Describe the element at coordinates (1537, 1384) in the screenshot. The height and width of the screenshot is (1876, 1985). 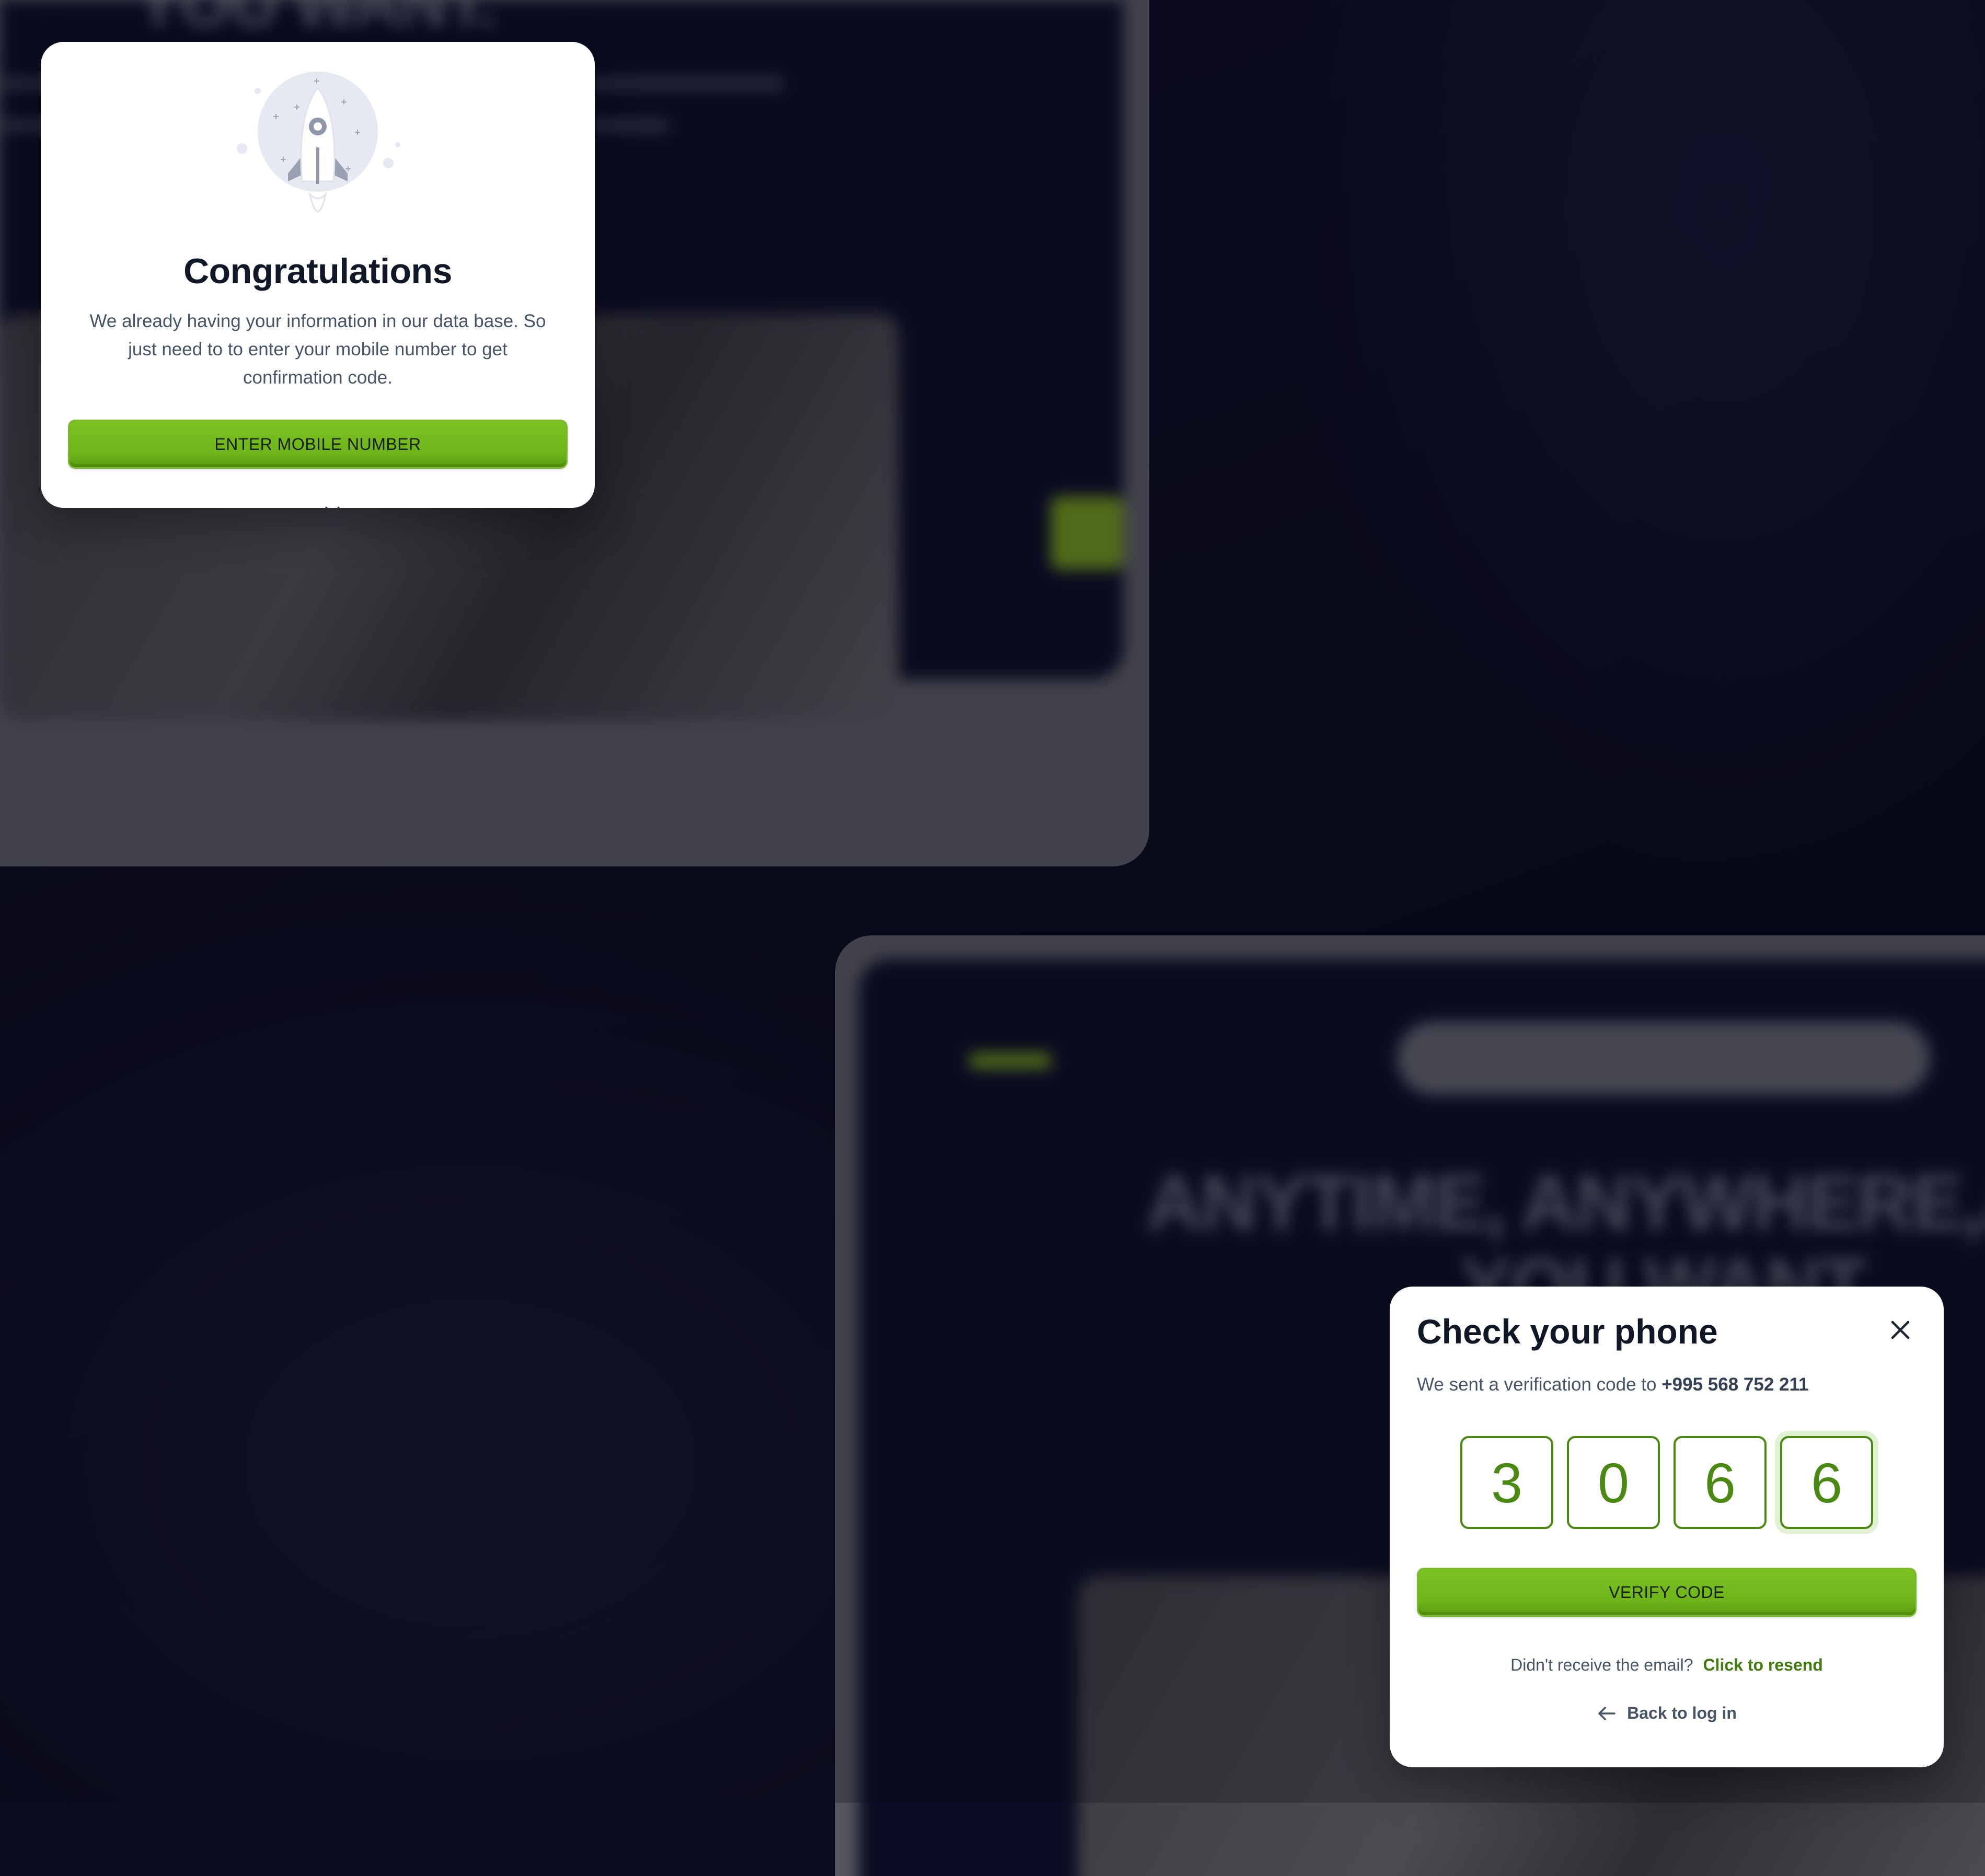
I see `verify-subtitle-text: We sent a verification code to` at that location.